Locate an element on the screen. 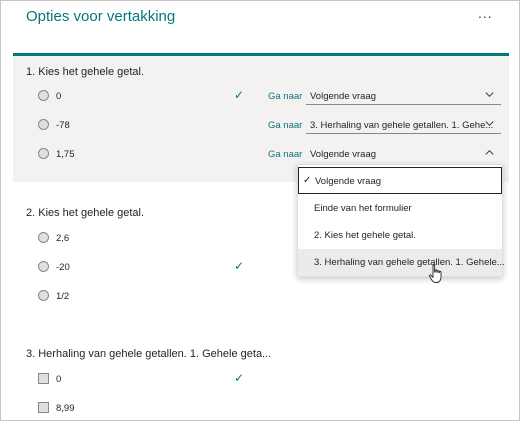  goto-dropdown-q1-option-3: Volgende vraag is located at coordinates (403, 154).